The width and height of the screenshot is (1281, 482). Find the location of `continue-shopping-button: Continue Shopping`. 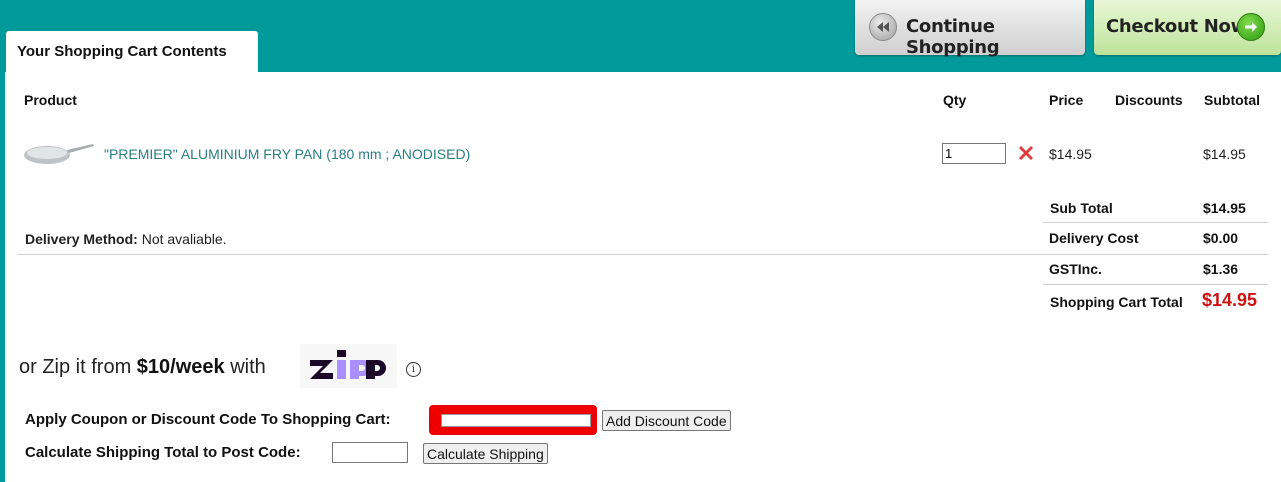

continue-shopping-button: Continue Shopping is located at coordinates (970, 29).